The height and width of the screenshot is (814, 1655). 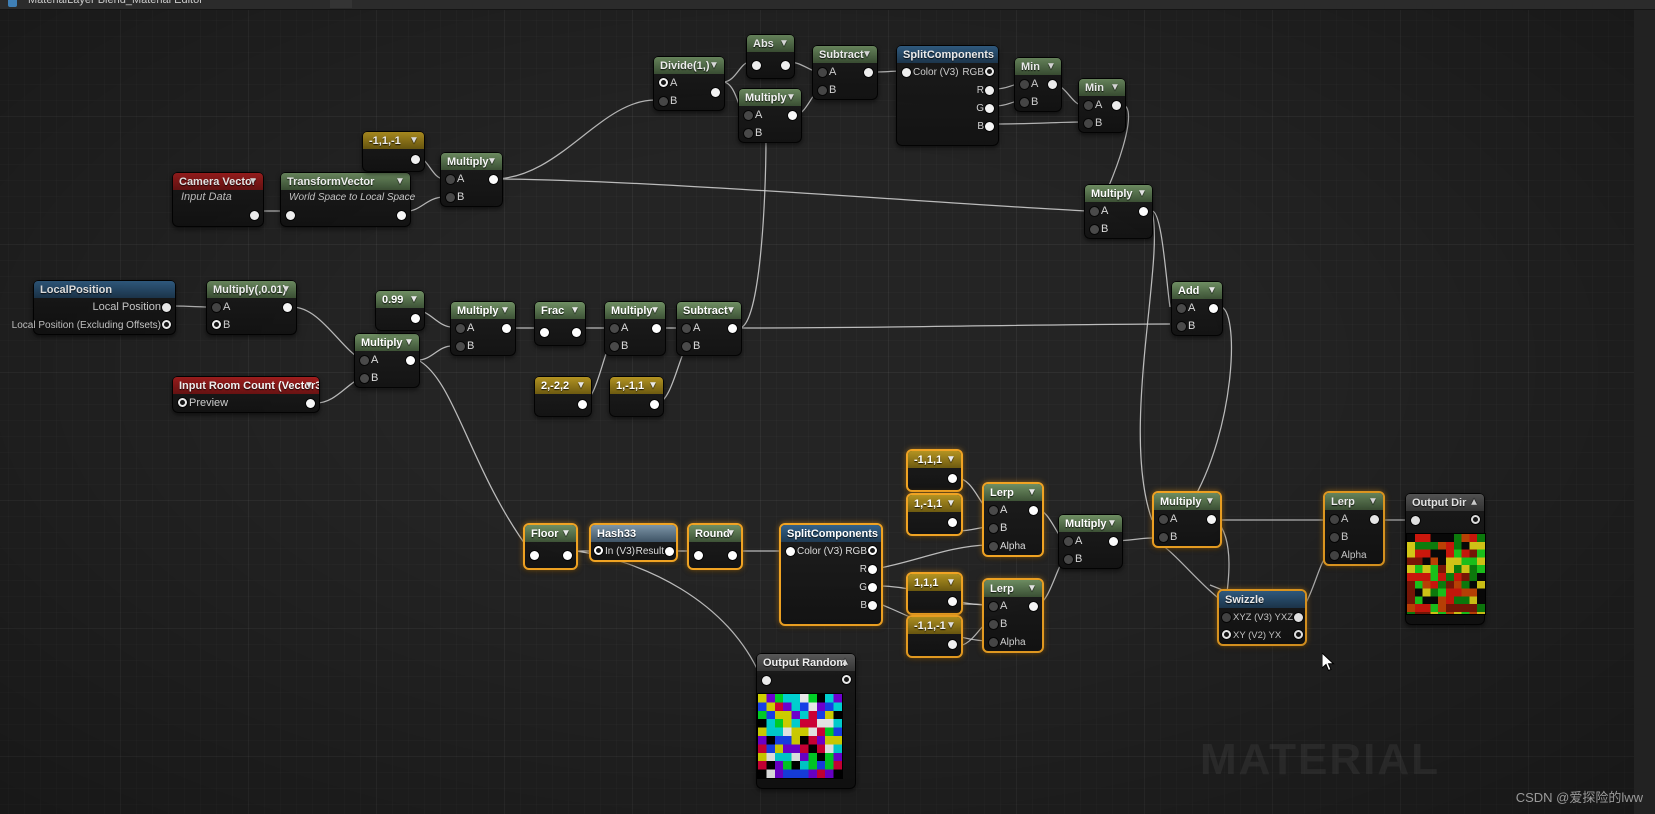 What do you see at coordinates (689, 83) in the screenshot?
I see `node-divide-1: Divide(1,) ▼ A B` at bounding box center [689, 83].